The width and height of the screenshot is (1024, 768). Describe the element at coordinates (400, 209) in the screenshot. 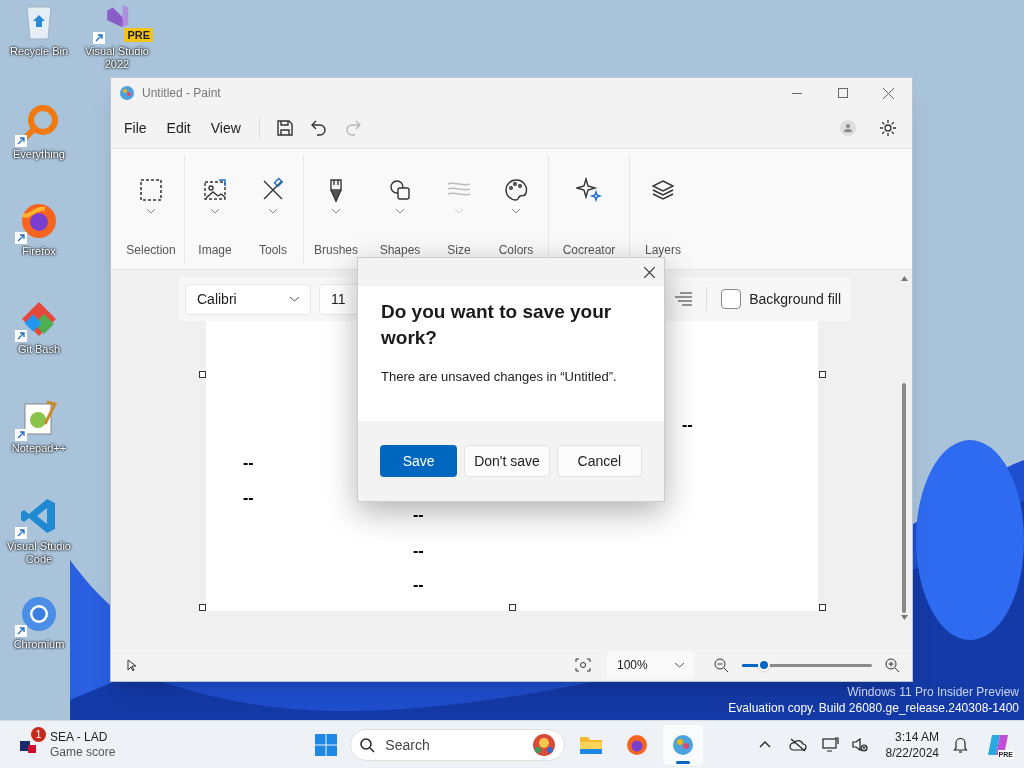

I see `shapes-tool-button: Shapes` at that location.